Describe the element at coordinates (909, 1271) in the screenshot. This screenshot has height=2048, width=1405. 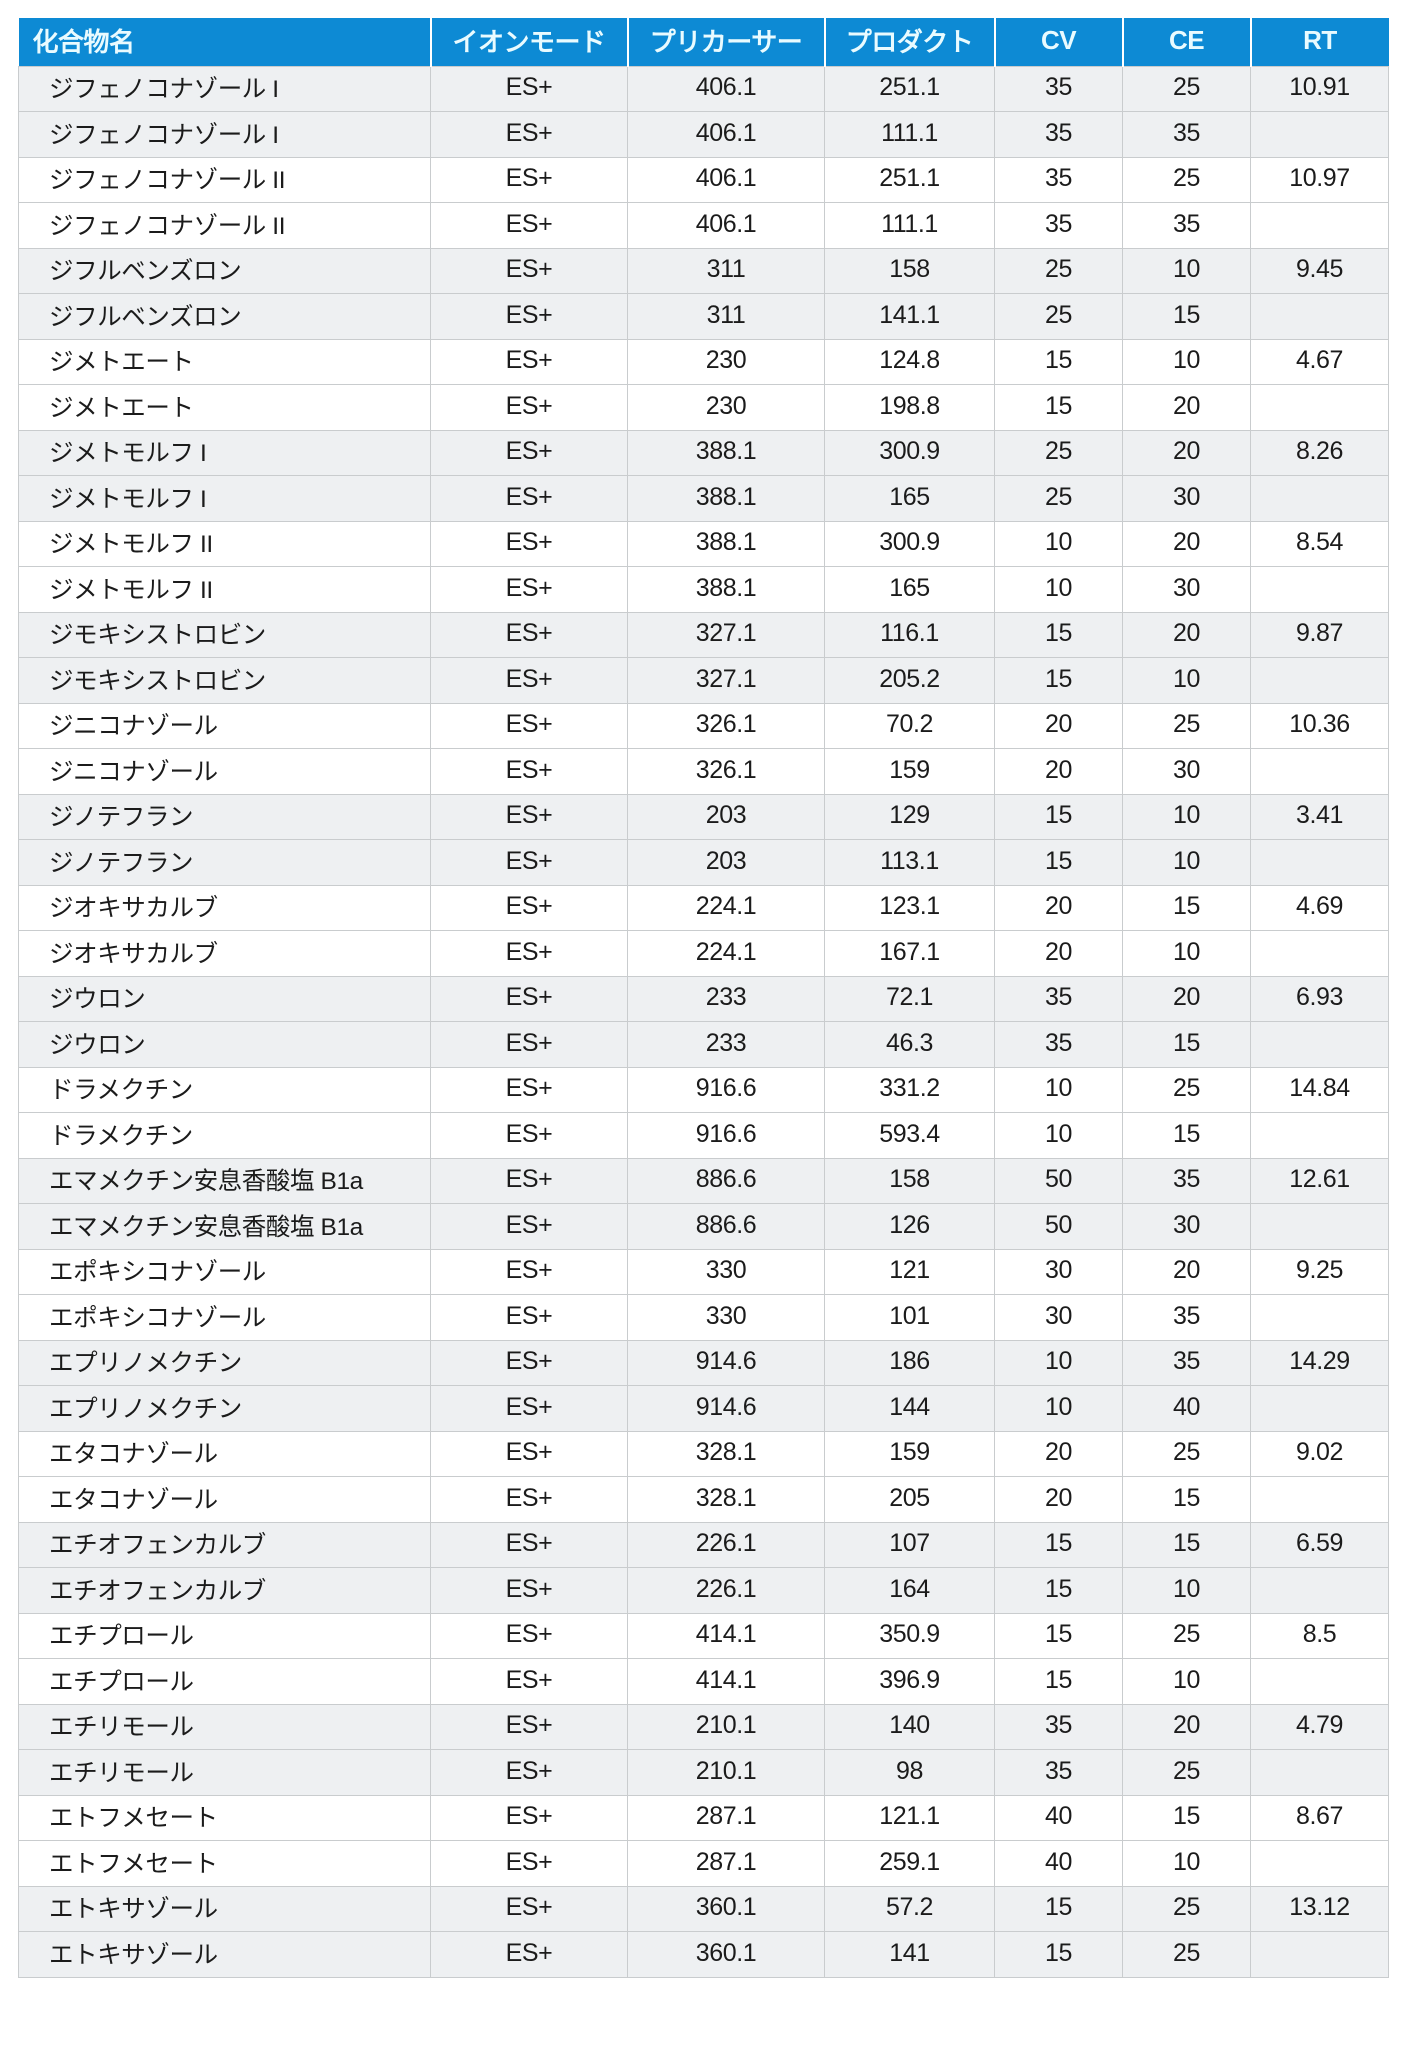
I see `cell-product: 121` at that location.